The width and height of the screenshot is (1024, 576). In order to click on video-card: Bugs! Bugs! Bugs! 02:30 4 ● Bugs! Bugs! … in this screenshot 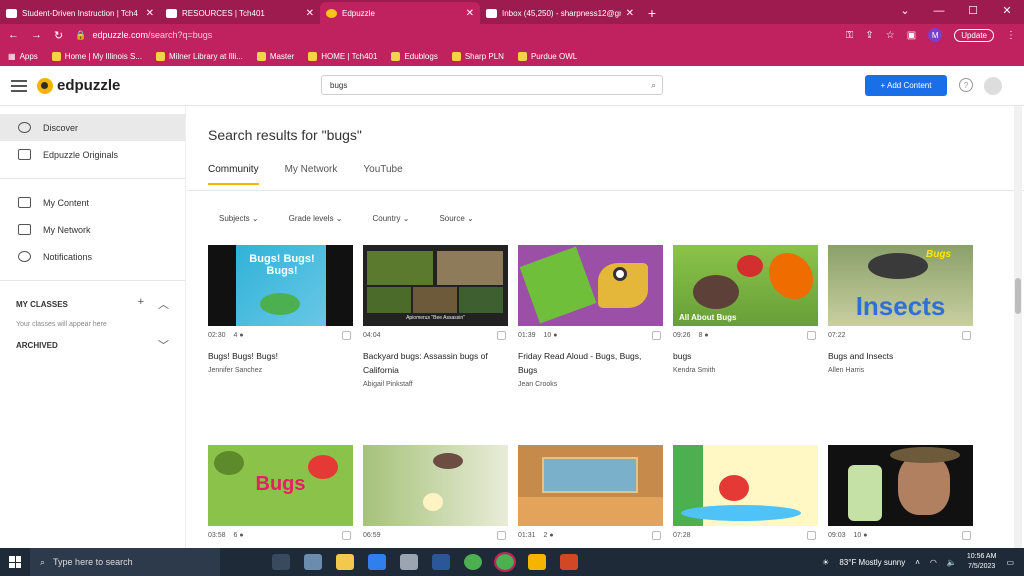, I will do `click(280, 309)`.